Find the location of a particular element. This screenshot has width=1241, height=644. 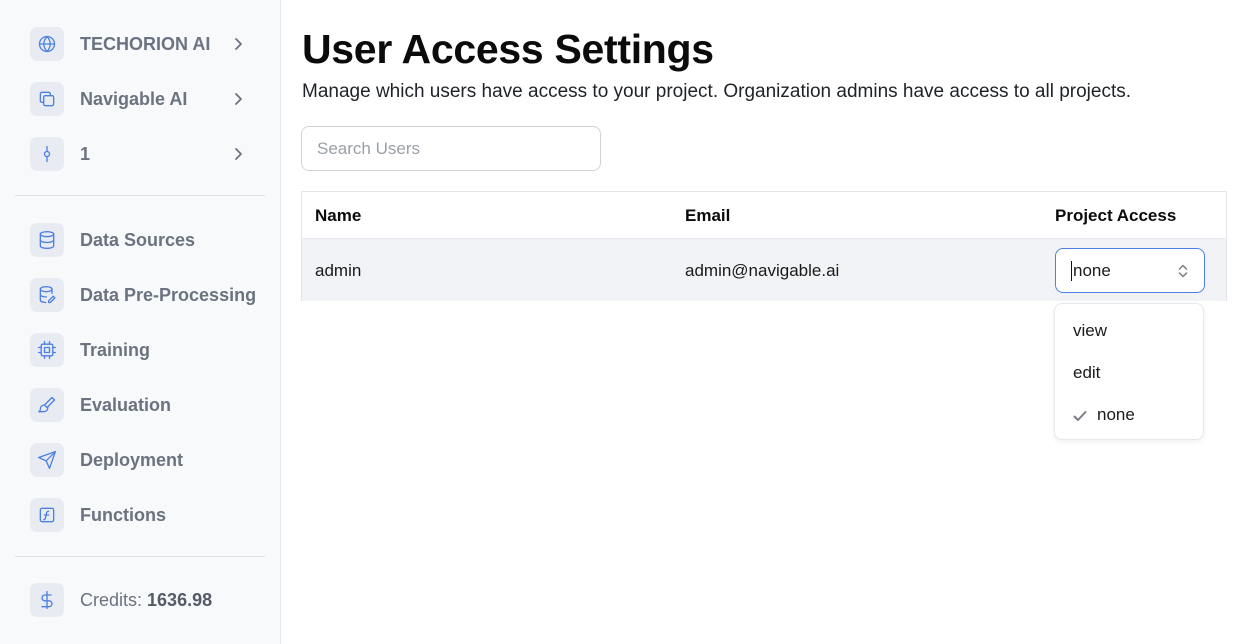

user-email: admin@navigable.ai is located at coordinates (762, 270).